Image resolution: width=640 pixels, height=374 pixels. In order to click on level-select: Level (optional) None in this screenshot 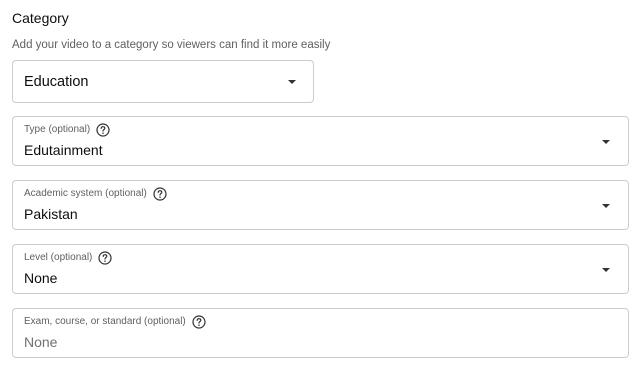, I will do `click(320, 269)`.